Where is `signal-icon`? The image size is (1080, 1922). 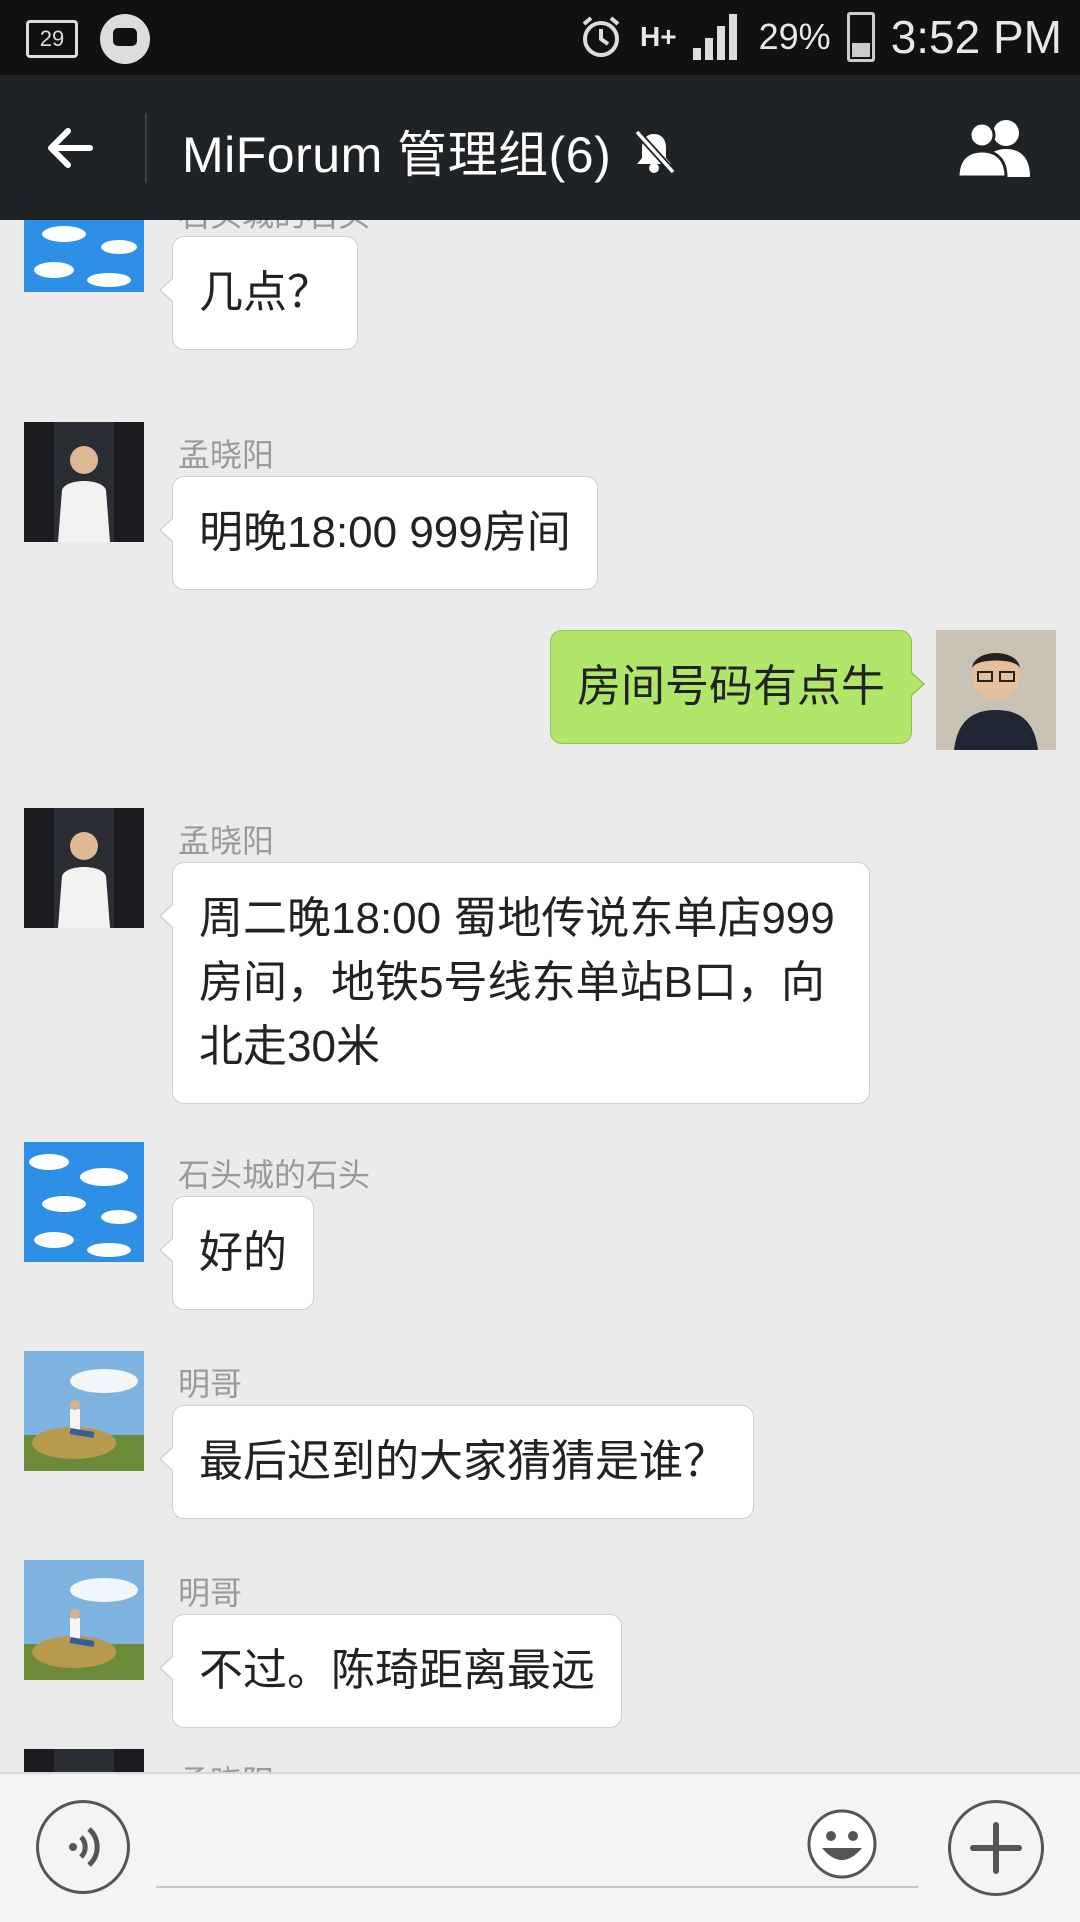 signal-icon is located at coordinates (717, 37).